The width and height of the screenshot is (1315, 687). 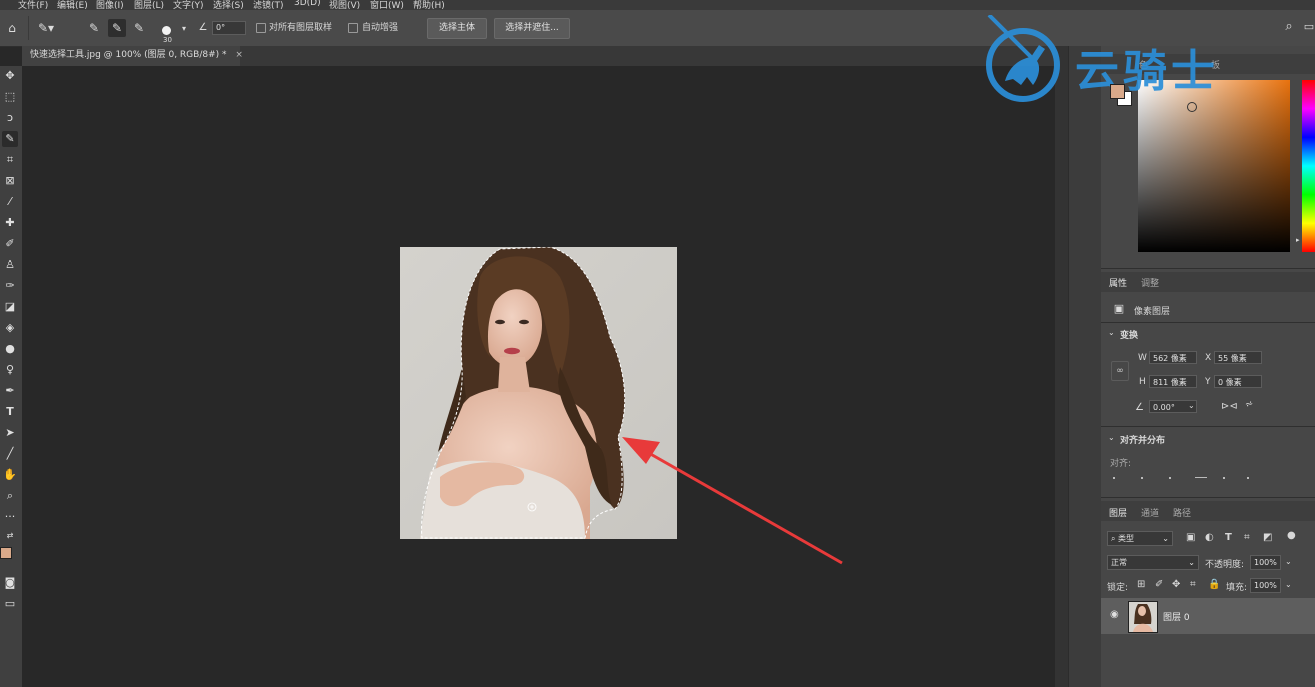 I want to click on x-input: 55 像素, so click(x=1238, y=357).